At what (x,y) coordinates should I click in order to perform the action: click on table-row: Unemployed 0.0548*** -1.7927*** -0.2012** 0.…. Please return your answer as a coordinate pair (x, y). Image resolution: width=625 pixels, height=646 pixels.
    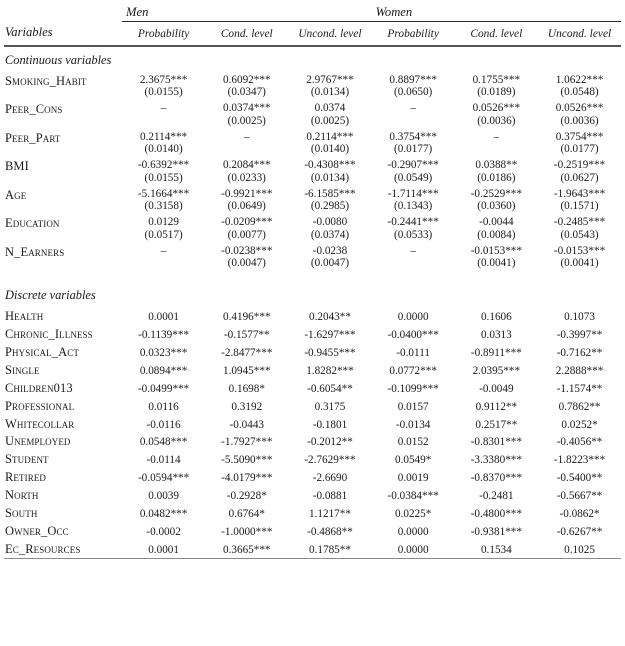
    Looking at the image, I should click on (312, 441).